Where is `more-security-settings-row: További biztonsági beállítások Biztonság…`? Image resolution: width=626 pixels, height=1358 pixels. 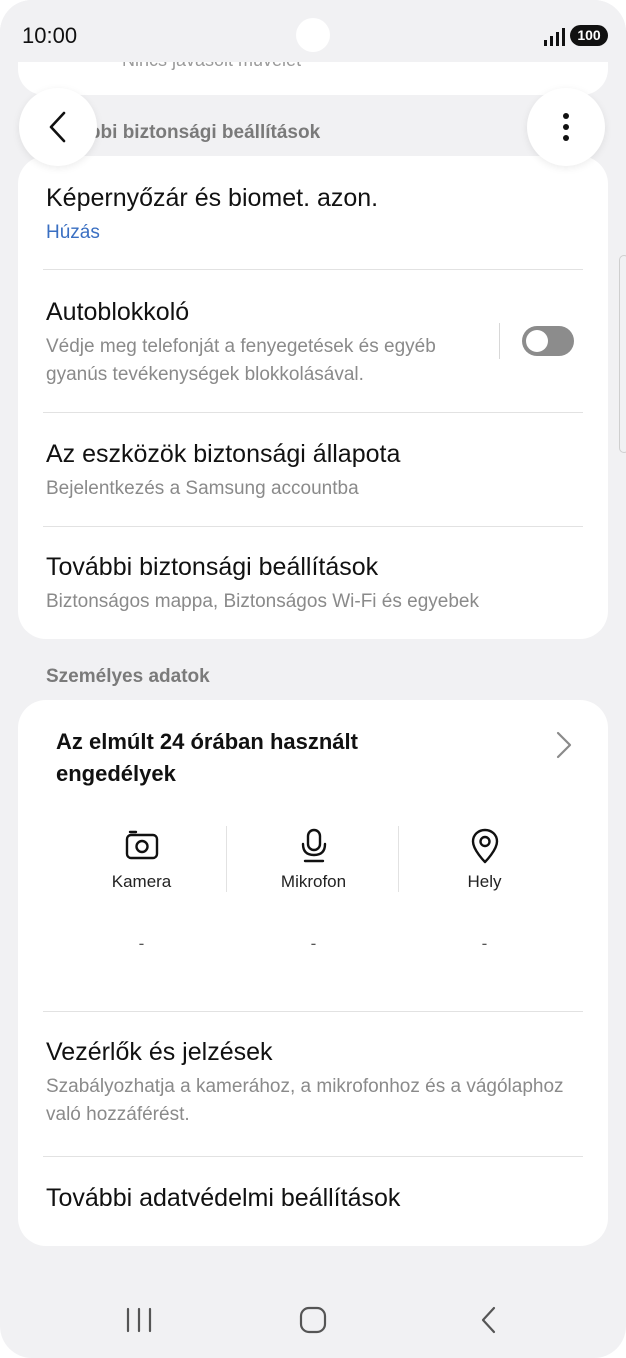
more-security-settings-row: További biztonsági beállítások Biztonság… is located at coordinates (313, 584).